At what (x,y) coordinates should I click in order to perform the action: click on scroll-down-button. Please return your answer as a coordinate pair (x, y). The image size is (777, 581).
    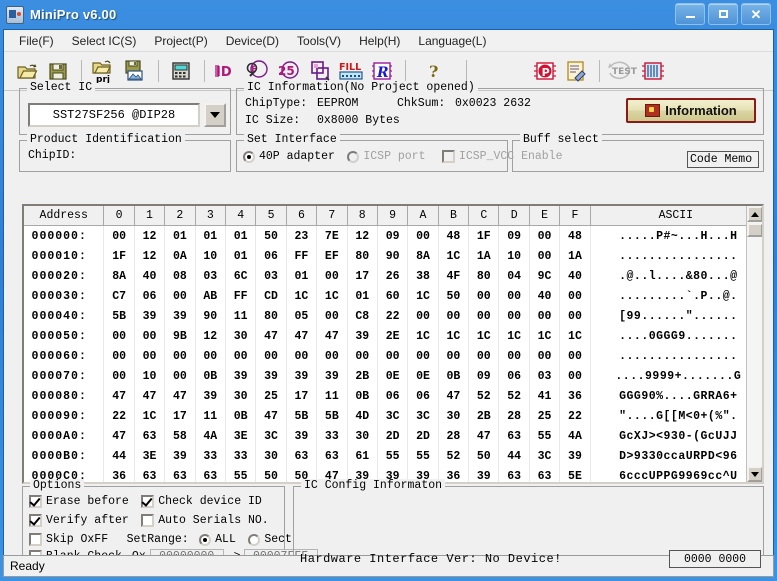
    Looking at the image, I should click on (754, 474).